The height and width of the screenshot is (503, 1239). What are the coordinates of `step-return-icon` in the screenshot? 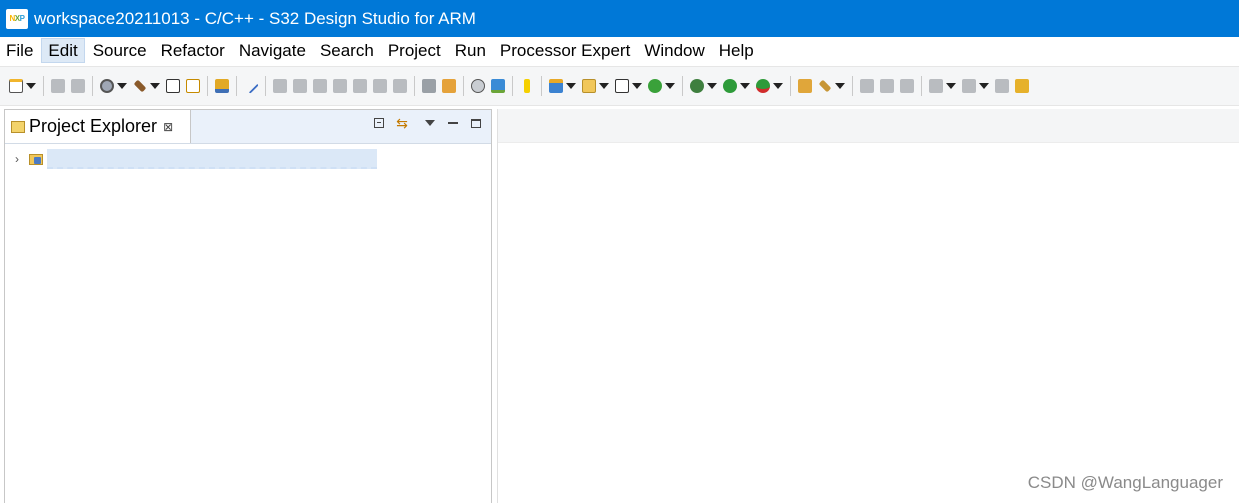 It's located at (400, 86).